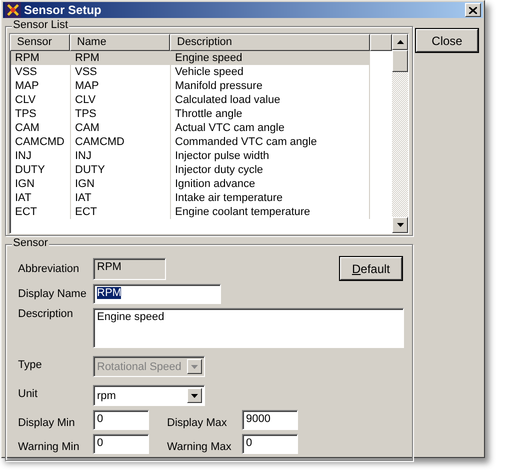 Image resolution: width=505 pixels, height=476 pixels. I want to click on default-button: Default, so click(371, 268).